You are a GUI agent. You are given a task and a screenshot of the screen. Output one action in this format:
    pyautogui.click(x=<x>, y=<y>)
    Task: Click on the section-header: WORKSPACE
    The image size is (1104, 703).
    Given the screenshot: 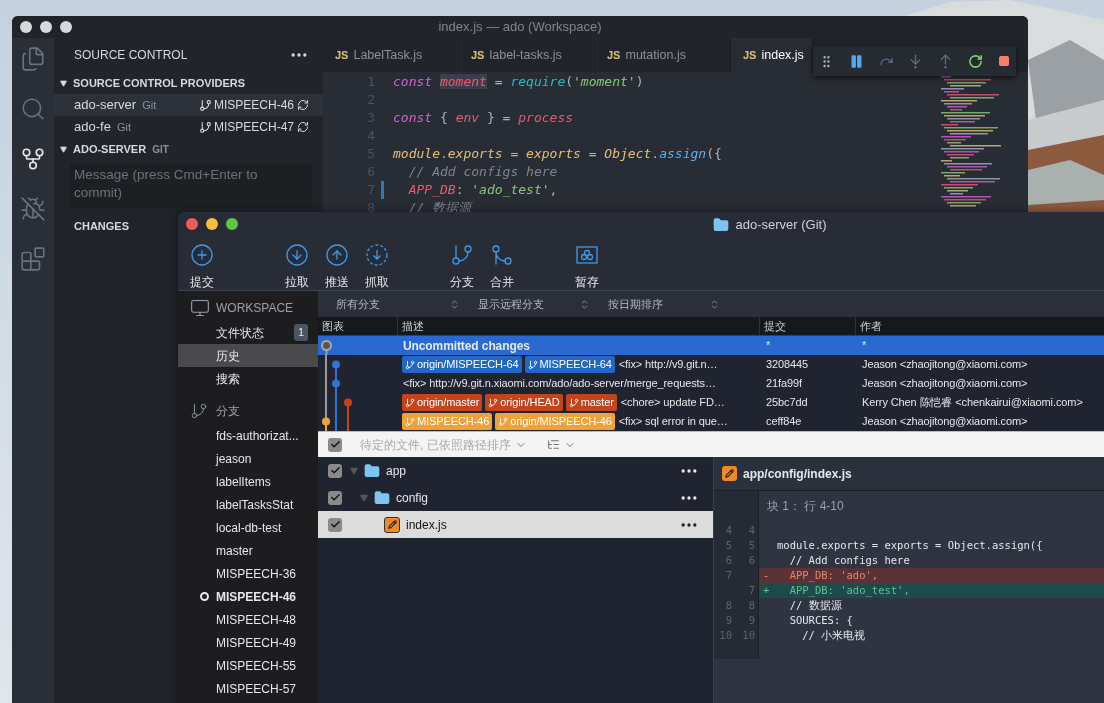 What is the action you would take?
    pyautogui.click(x=255, y=308)
    